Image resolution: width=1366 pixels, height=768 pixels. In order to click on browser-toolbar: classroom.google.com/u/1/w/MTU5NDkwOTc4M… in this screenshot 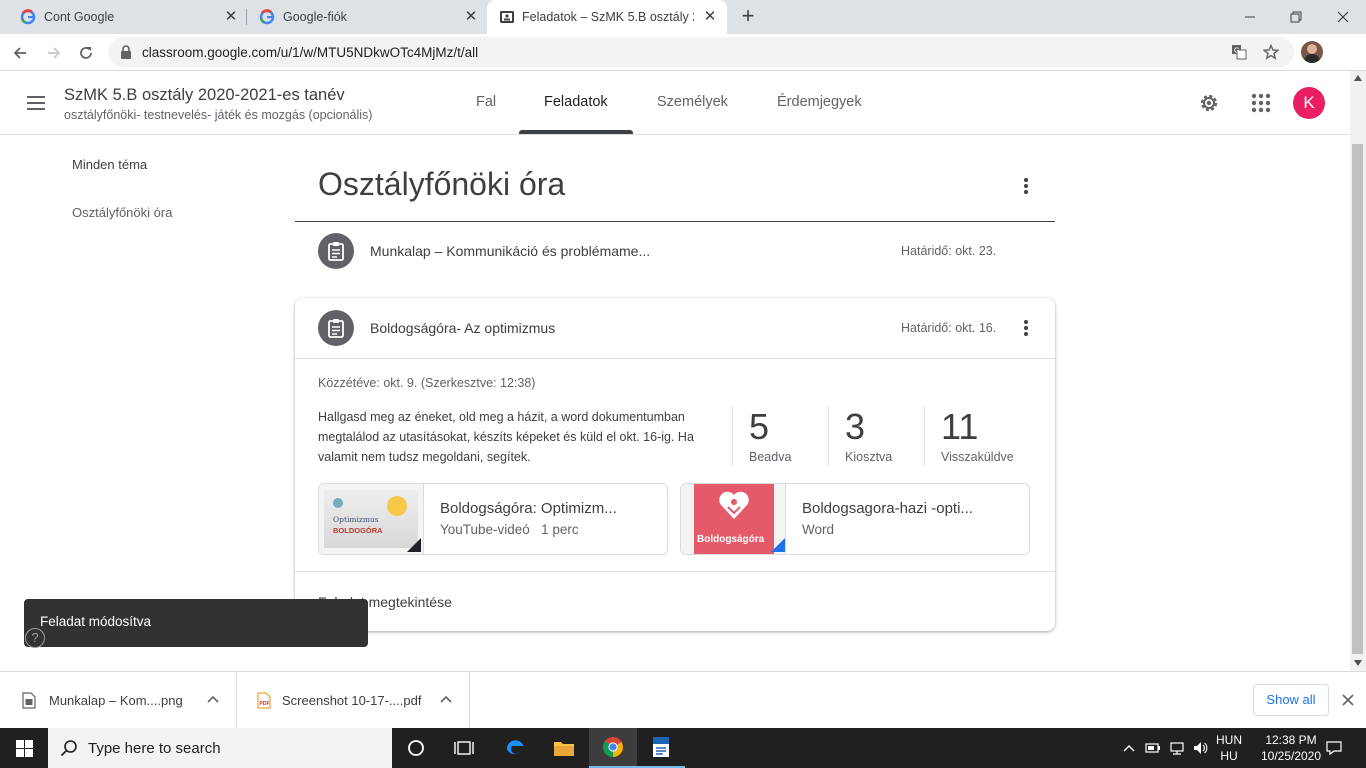, I will do `click(683, 52)`.